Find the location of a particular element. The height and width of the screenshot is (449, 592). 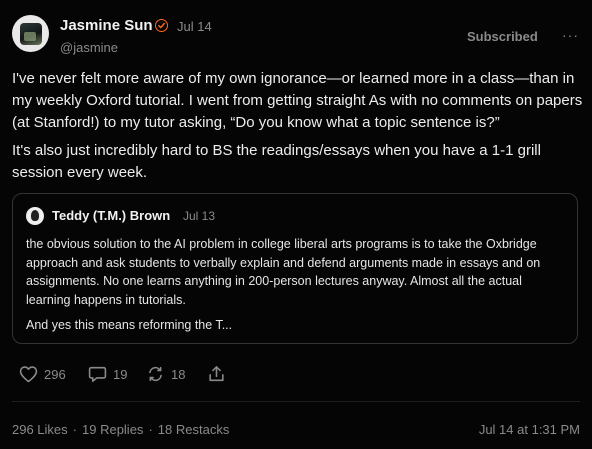

quoted-author-avatar is located at coordinates (35, 216).